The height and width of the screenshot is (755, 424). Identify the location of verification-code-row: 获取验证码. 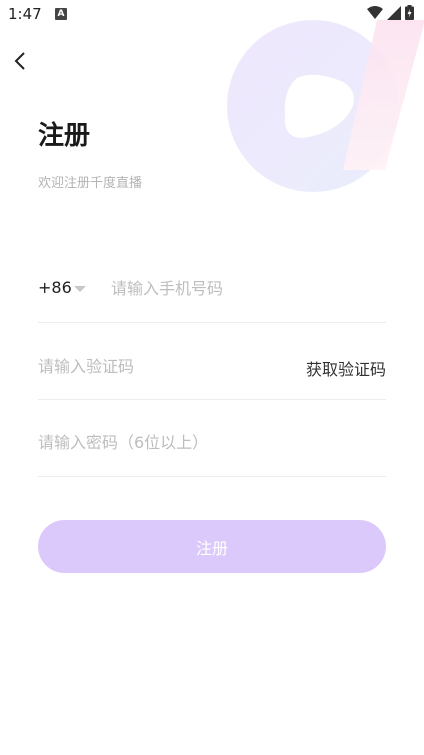
(212, 370).